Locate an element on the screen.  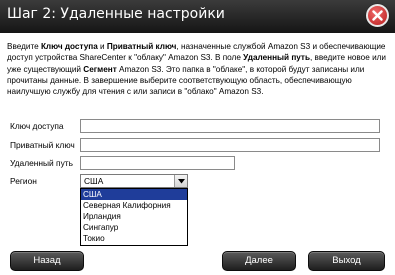
close-icon is located at coordinates (377, 15).